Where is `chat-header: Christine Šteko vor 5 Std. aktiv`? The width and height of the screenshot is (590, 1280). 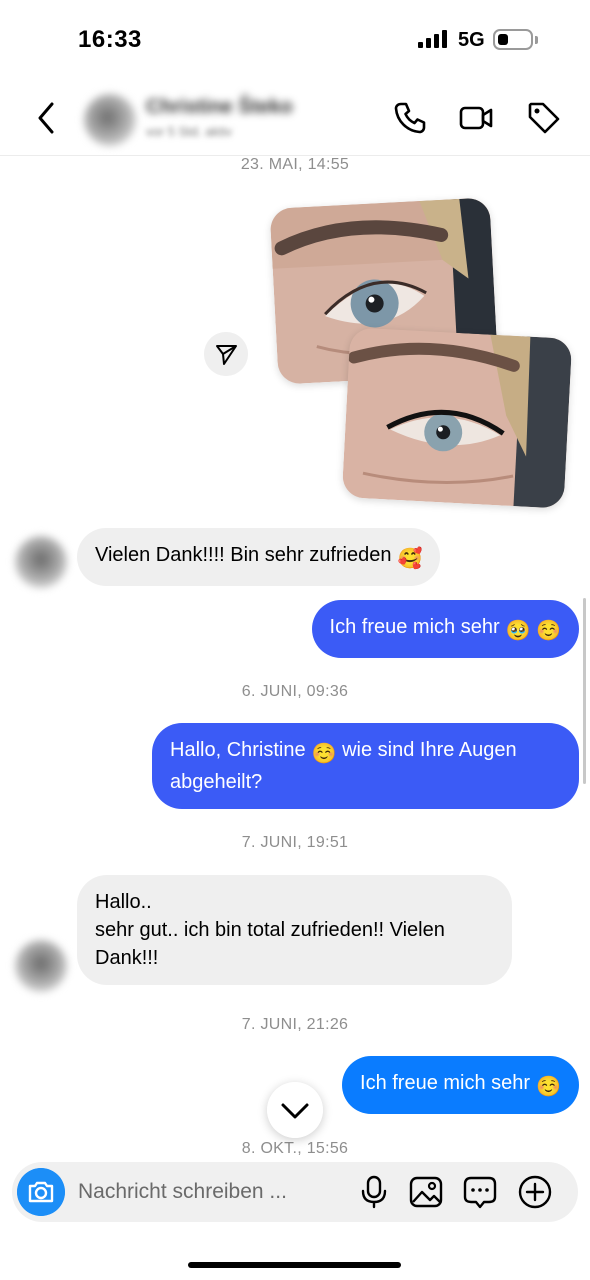 chat-header: Christine Šteko vor 5 Std. aktiv is located at coordinates (295, 118).